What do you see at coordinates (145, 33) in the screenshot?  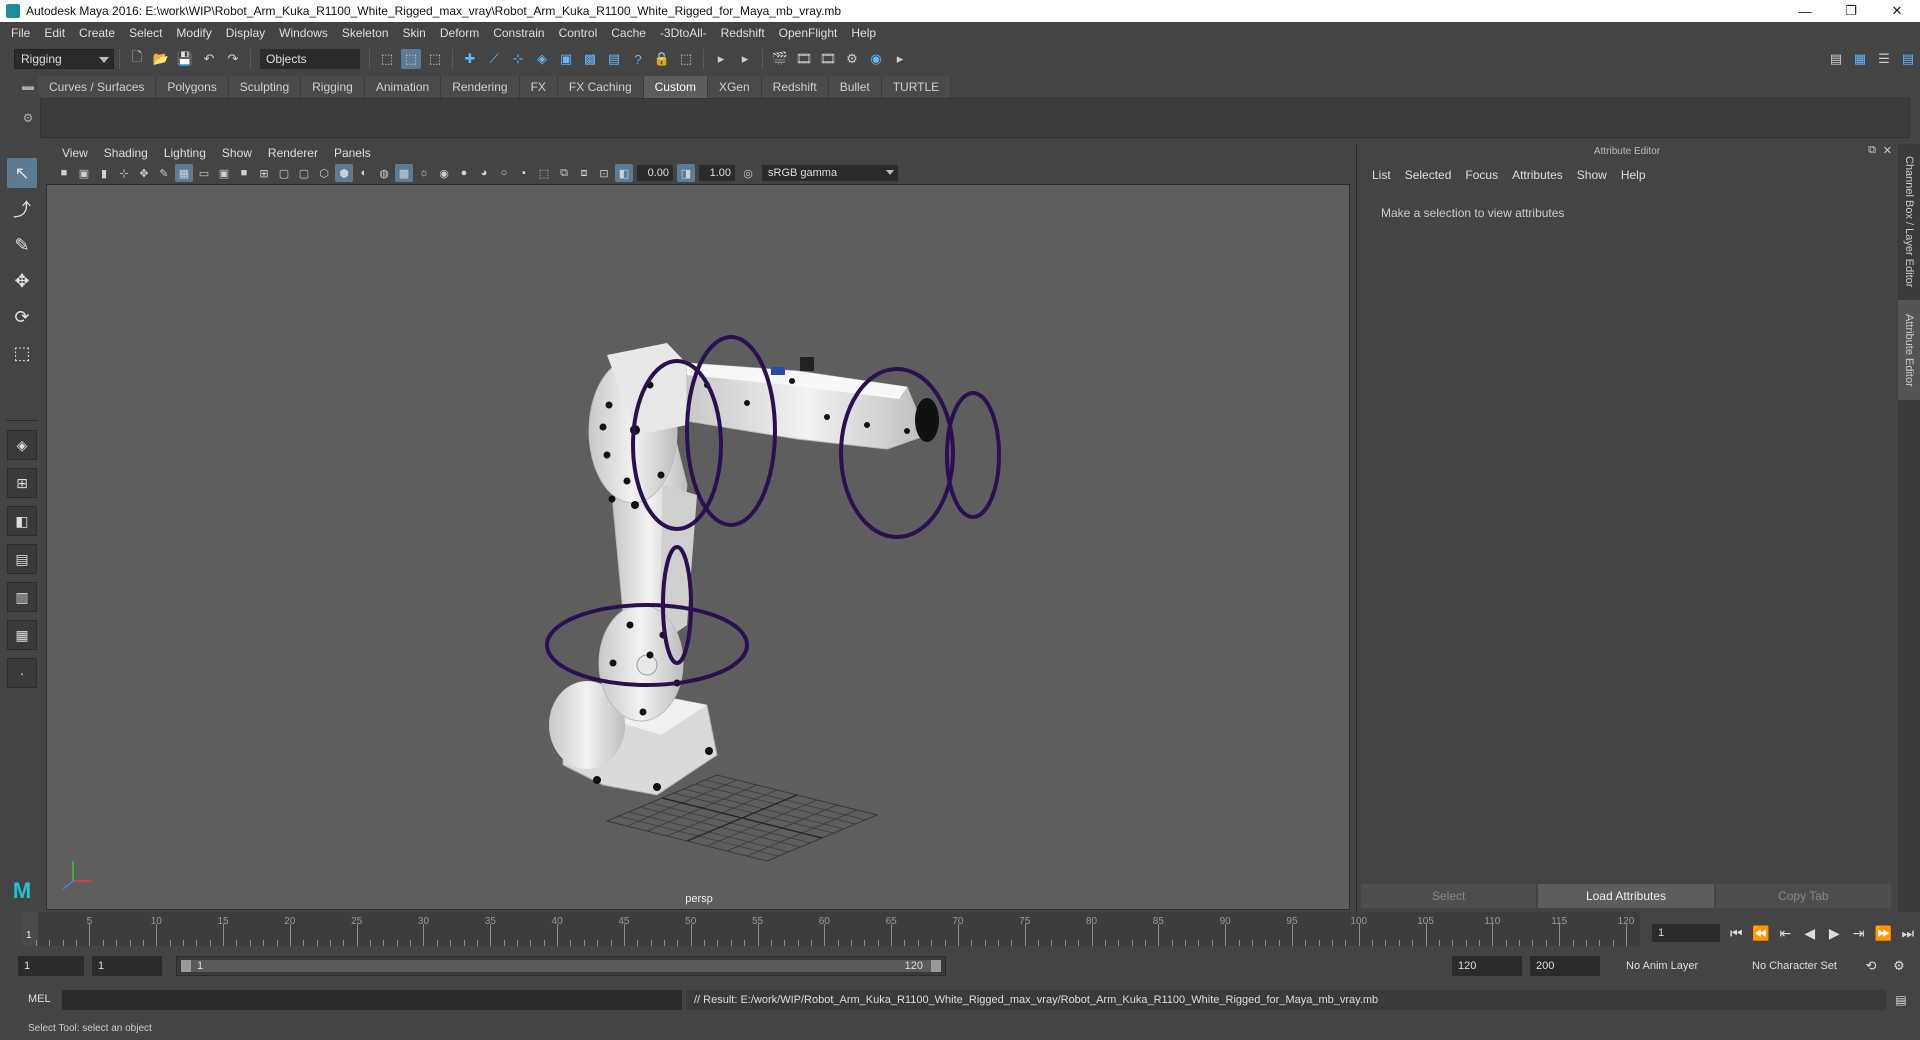 I see `menu-select: Select` at bounding box center [145, 33].